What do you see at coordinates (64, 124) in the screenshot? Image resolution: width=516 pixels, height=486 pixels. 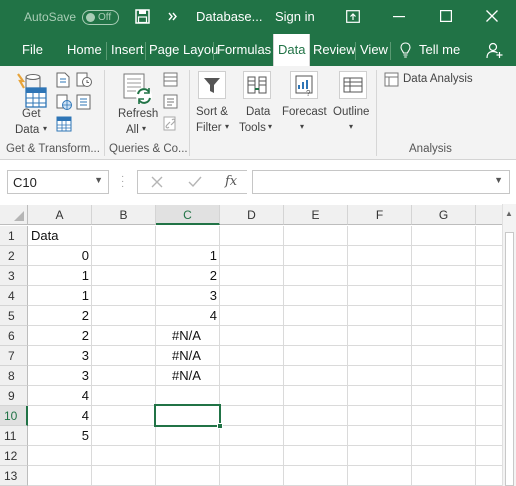 I see `from-table-icon` at bounding box center [64, 124].